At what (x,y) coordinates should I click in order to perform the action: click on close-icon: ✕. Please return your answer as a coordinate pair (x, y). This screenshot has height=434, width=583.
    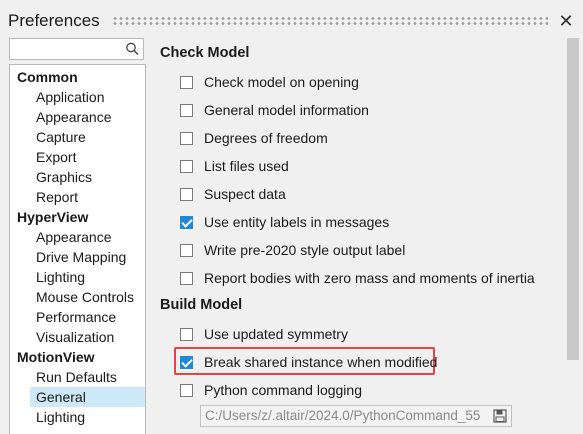
    Looking at the image, I should click on (566, 21).